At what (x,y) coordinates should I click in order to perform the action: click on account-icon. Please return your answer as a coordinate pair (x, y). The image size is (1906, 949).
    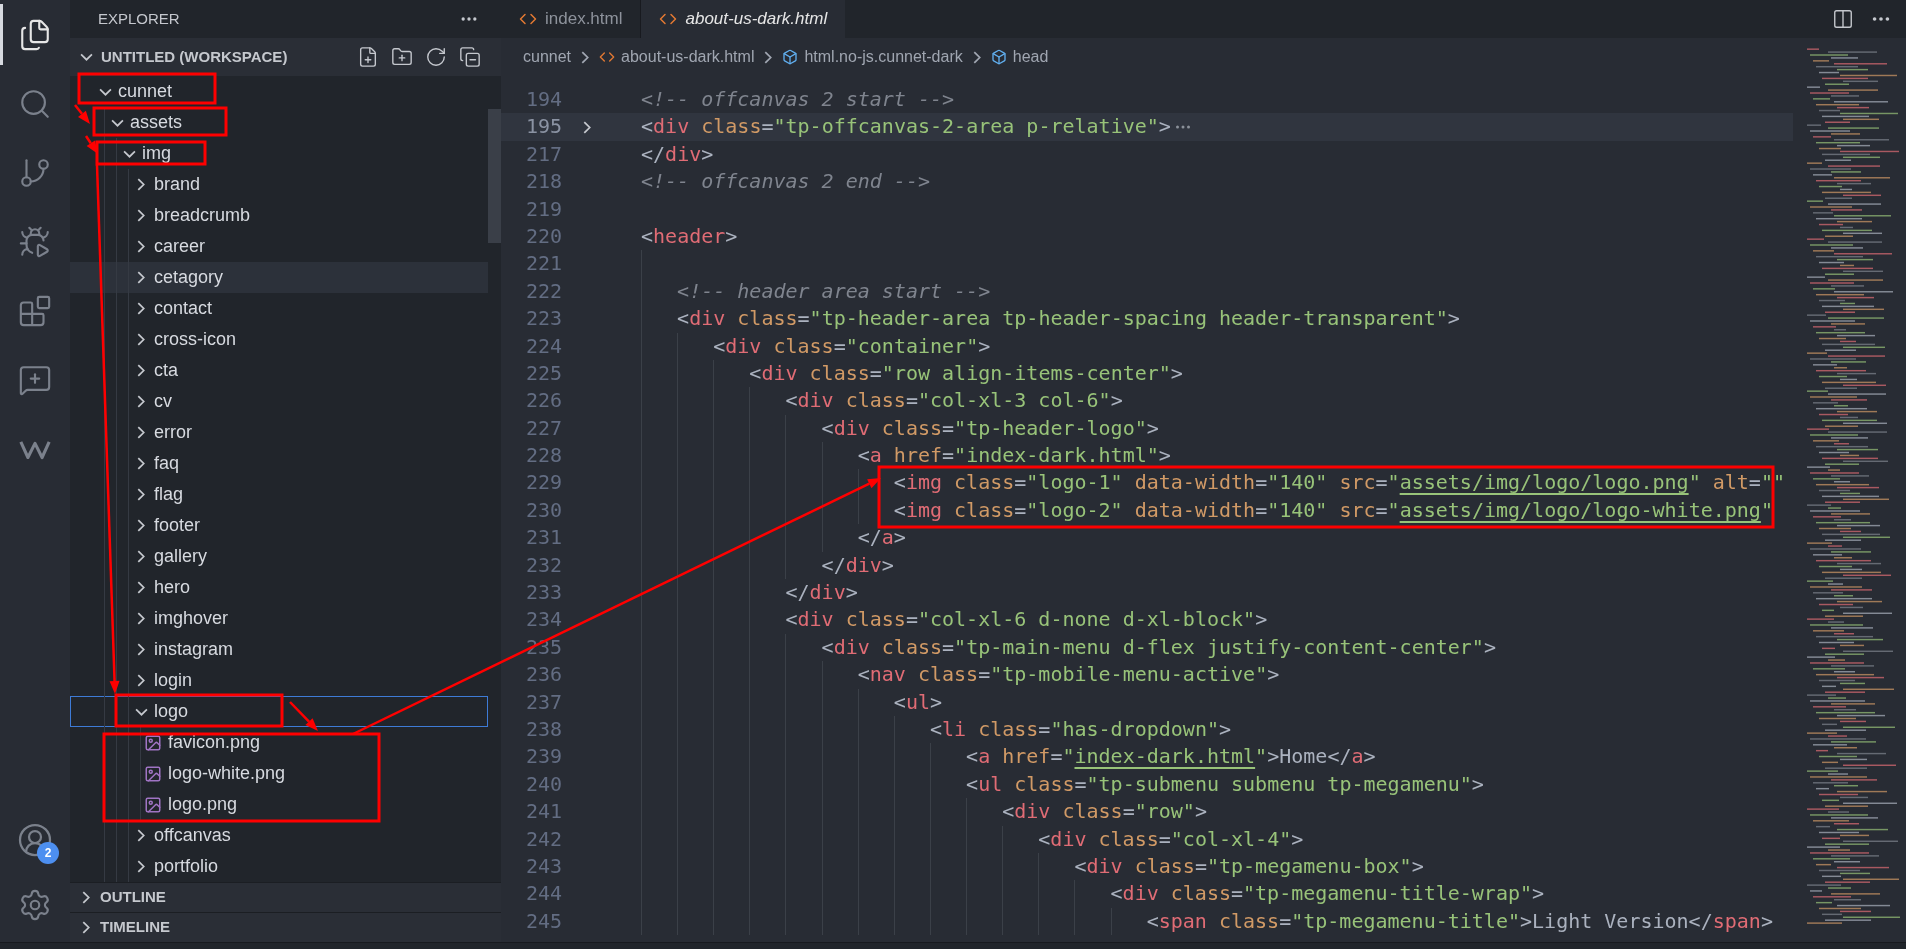
    Looking at the image, I should click on (35, 840).